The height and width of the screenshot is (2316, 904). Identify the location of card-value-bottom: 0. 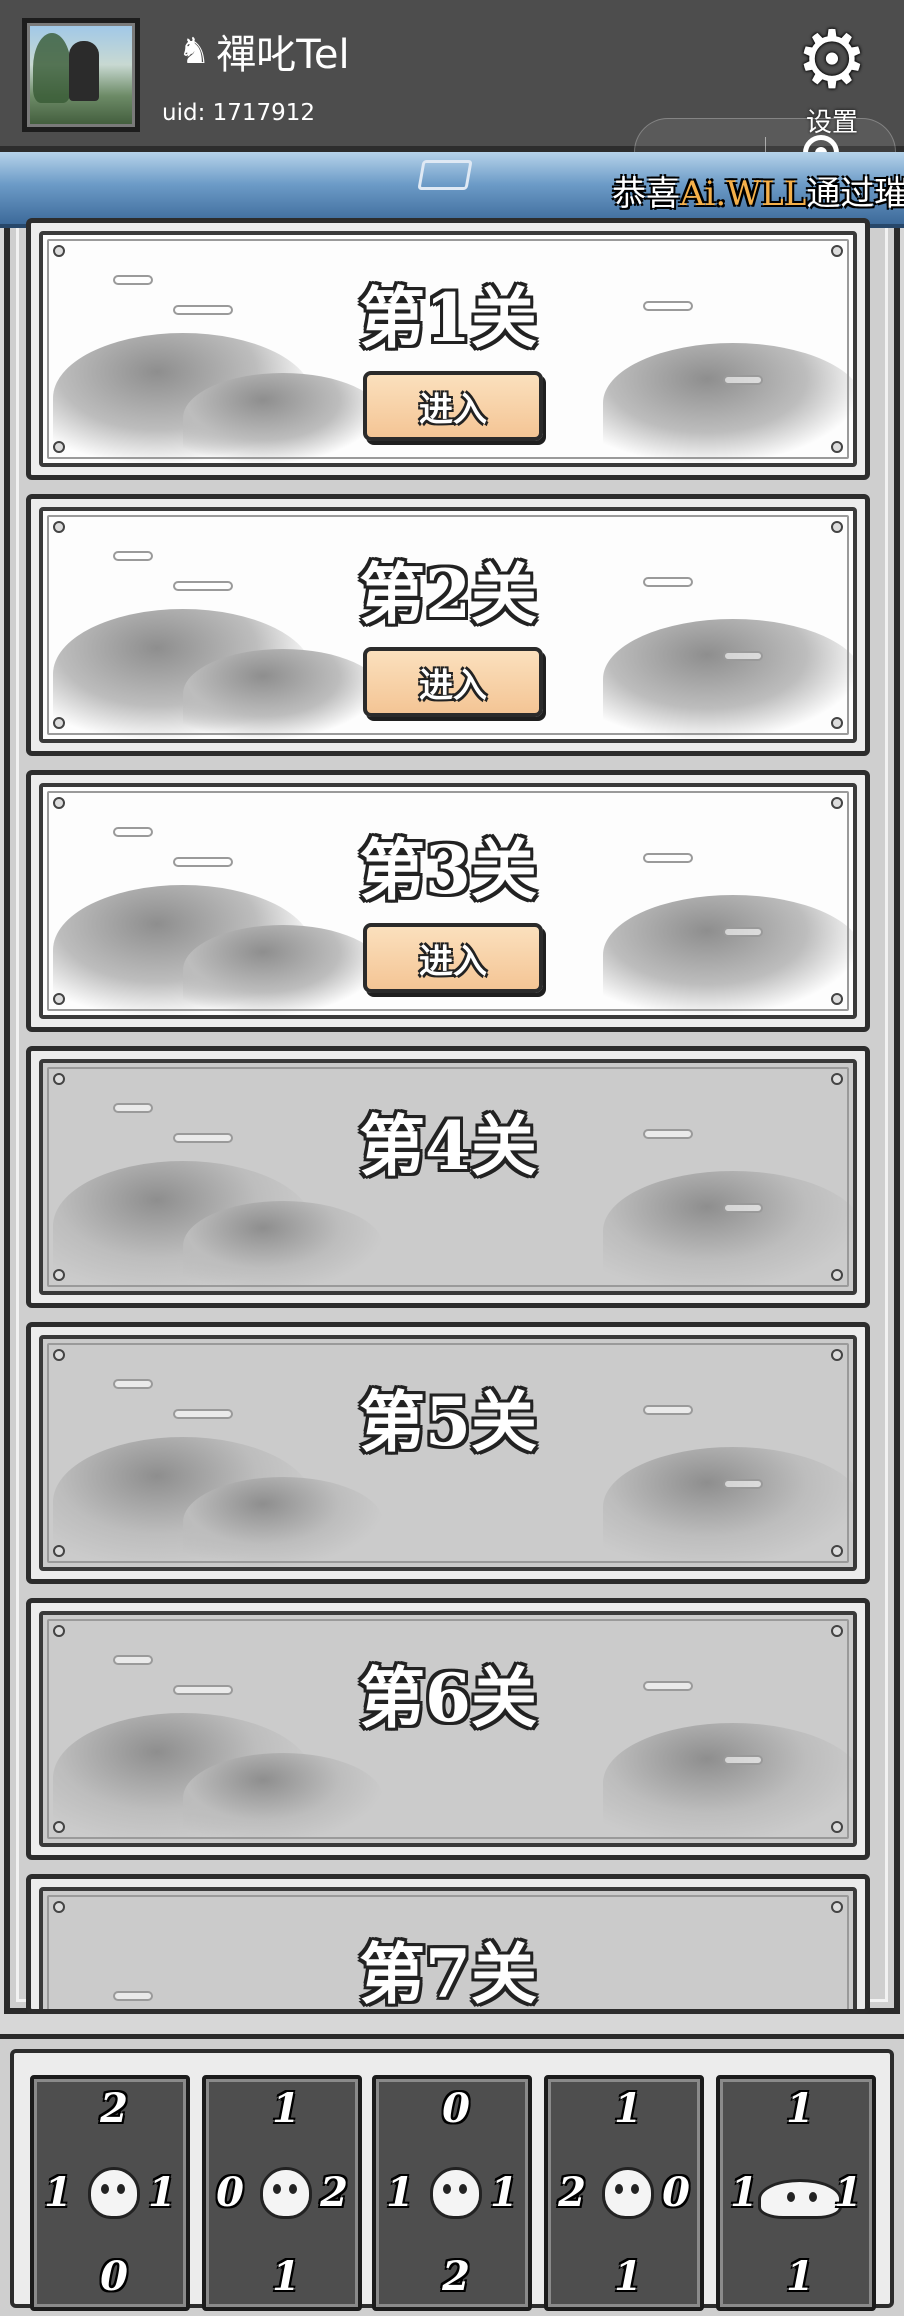
(114, 2276).